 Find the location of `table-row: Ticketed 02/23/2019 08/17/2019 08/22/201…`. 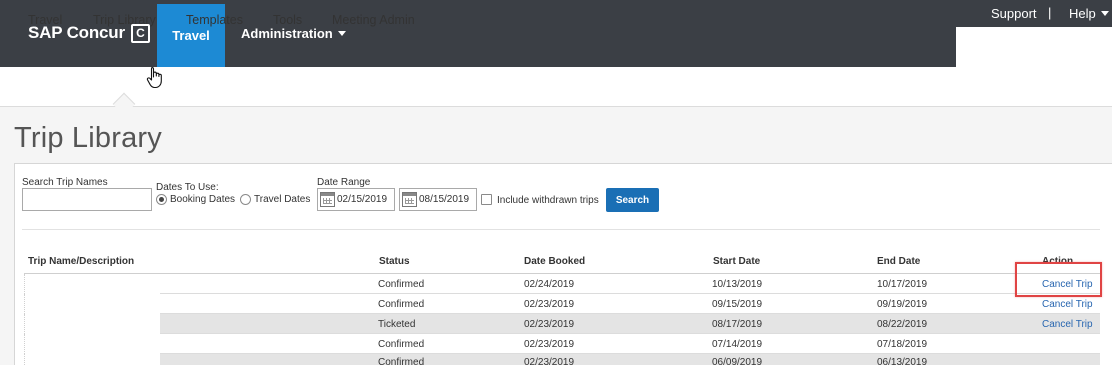

table-row: Ticketed 02/23/2019 08/17/2019 08/22/201… is located at coordinates (630, 324).